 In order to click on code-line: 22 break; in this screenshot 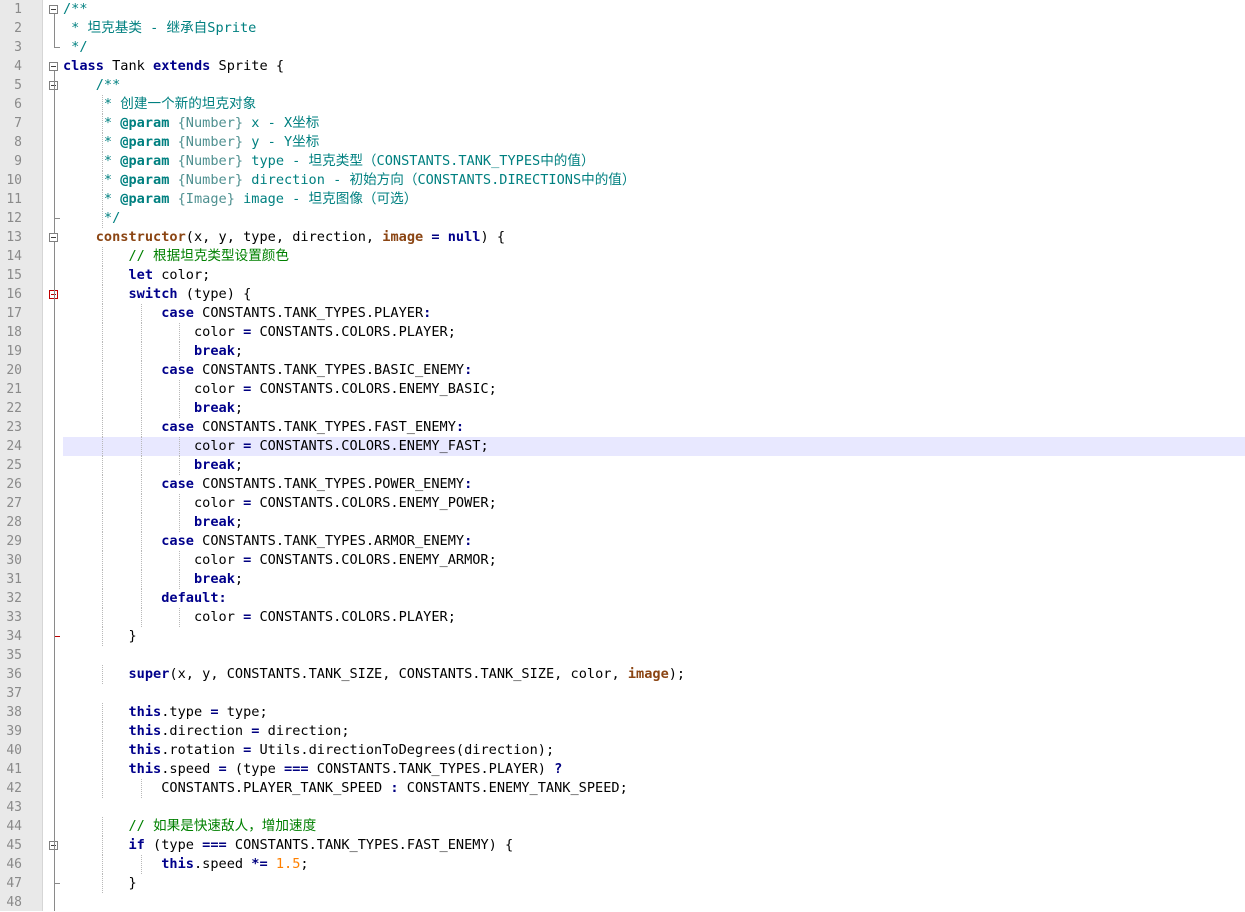, I will do `click(622, 408)`.